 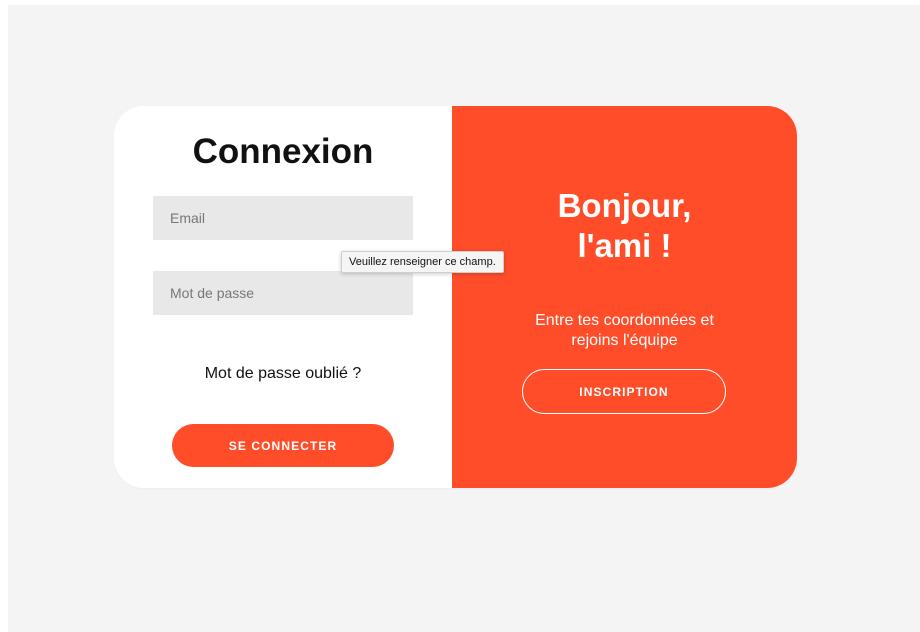 What do you see at coordinates (624, 226) in the screenshot?
I see `signup-title: Bonjour, l'ami !` at bounding box center [624, 226].